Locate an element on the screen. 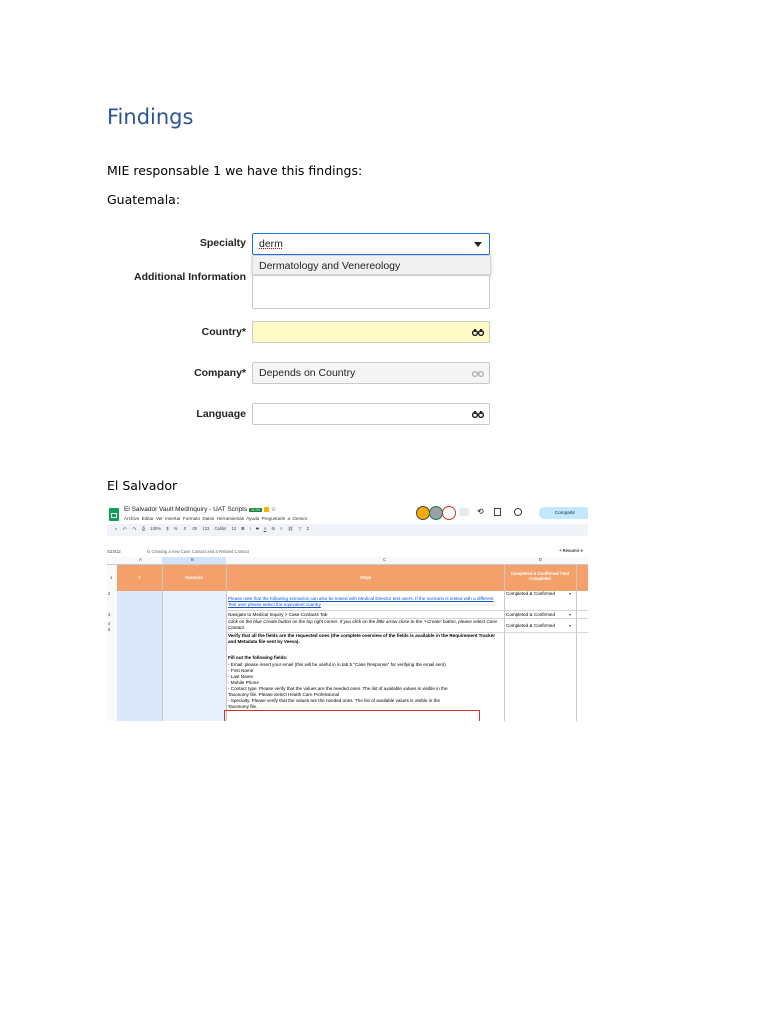 Image resolution: width=768 pixels, height=1024 pixels. specialty-value: derm is located at coordinates (271, 244).